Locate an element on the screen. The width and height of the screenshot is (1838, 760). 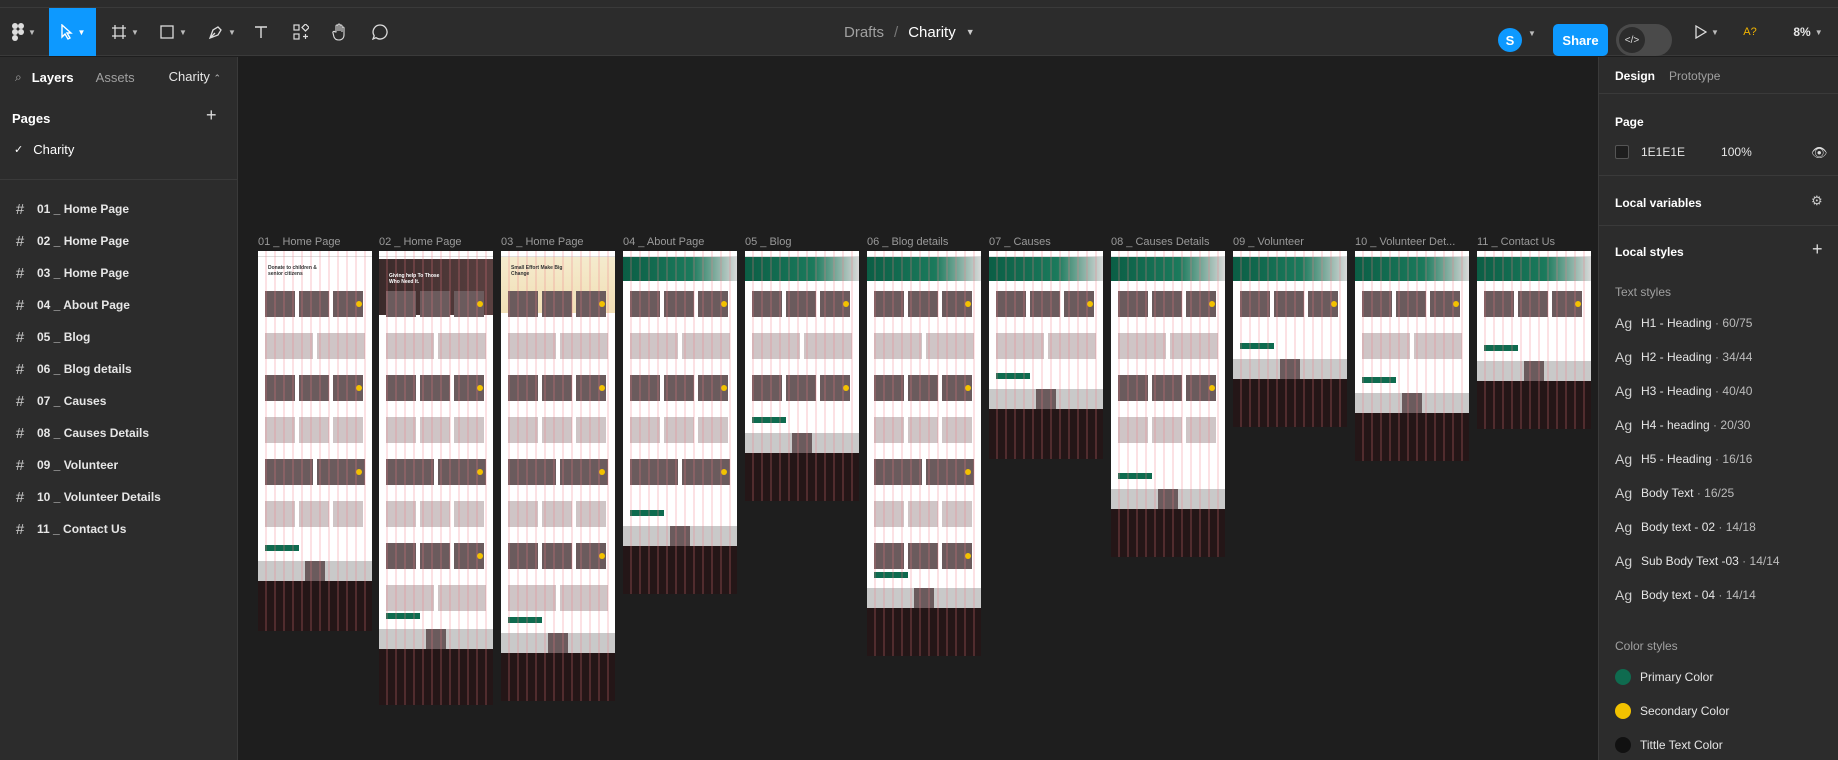
frame-title: 07 _ Causes is located at coordinates (1046, 242).